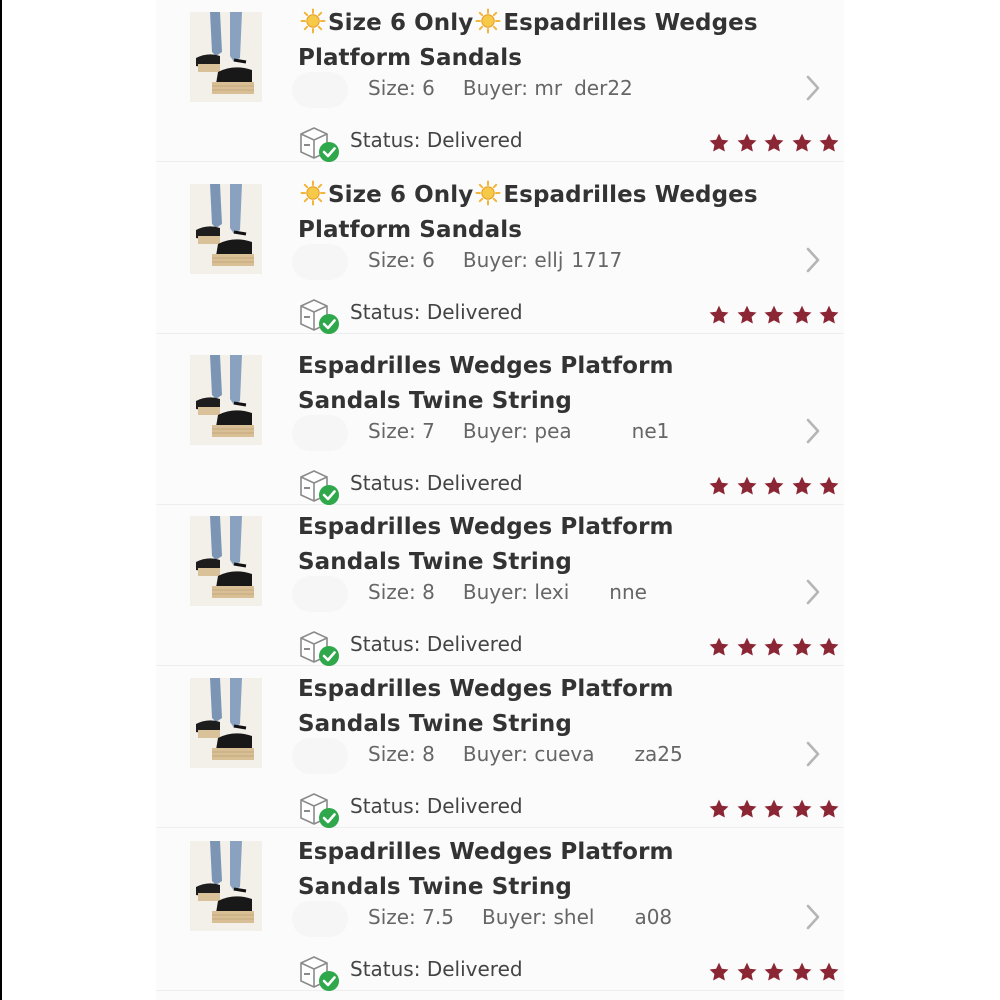 The height and width of the screenshot is (1000, 1000). What do you see at coordinates (583, 88) in the screenshot?
I see `buyer-value: mr der22` at bounding box center [583, 88].